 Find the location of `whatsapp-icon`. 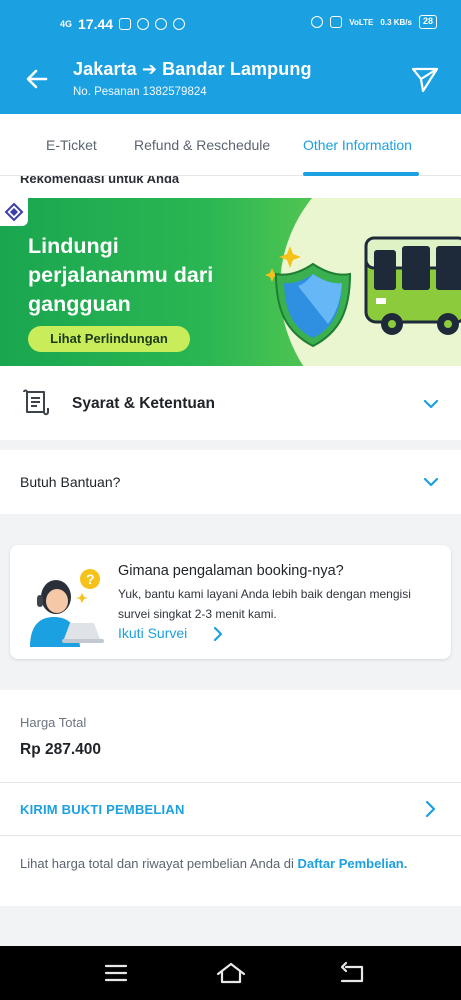

whatsapp-icon is located at coordinates (143, 24).